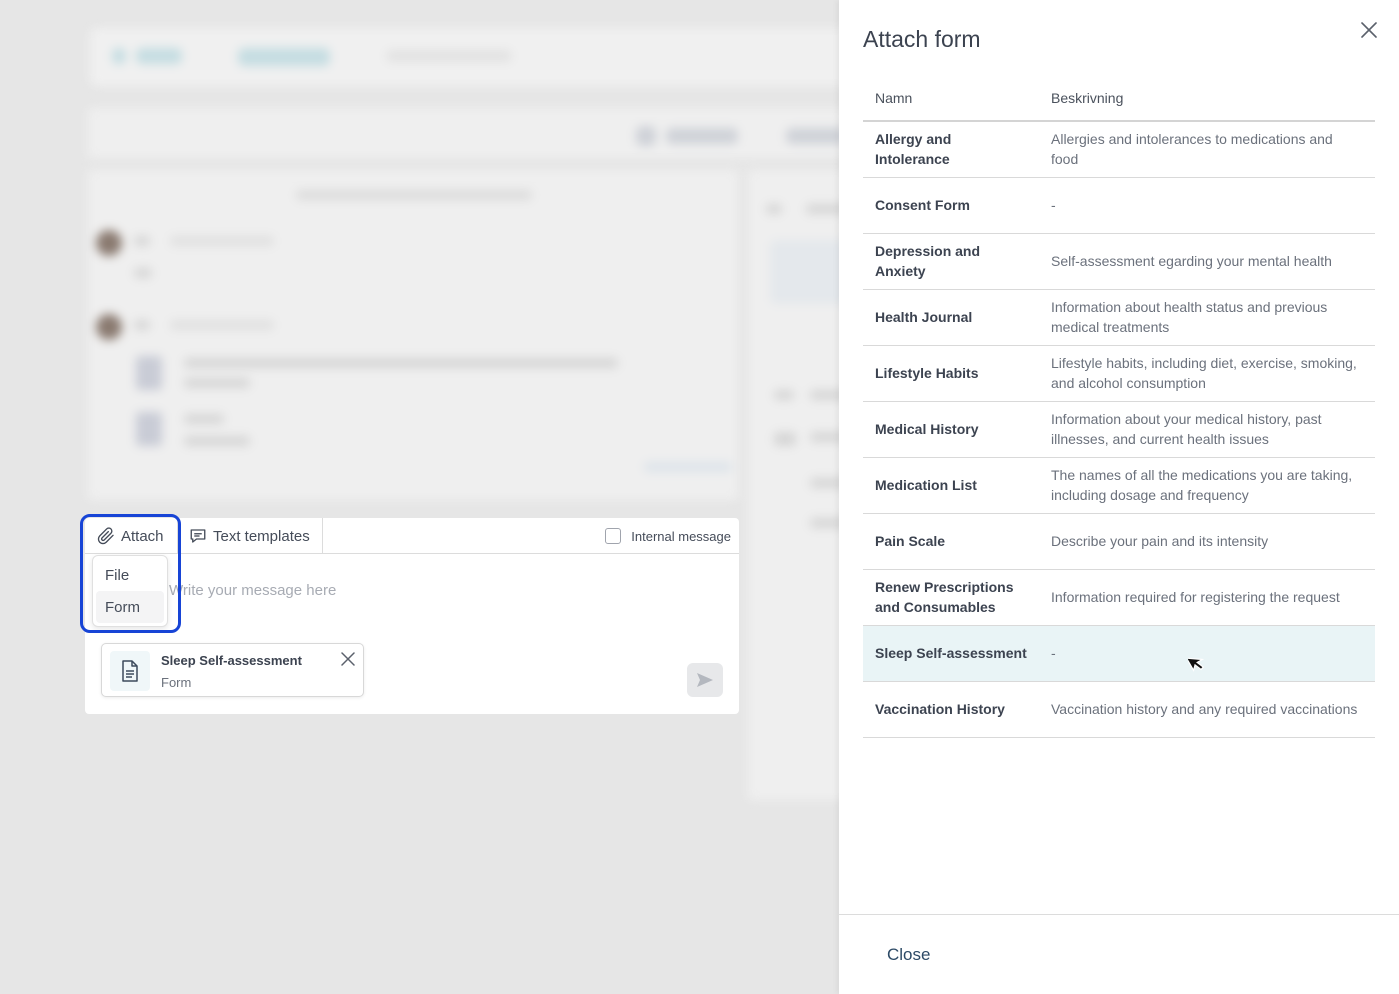 The image size is (1399, 994). What do you see at coordinates (261, 536) in the screenshot?
I see `text-templates-label: Text templates` at bounding box center [261, 536].